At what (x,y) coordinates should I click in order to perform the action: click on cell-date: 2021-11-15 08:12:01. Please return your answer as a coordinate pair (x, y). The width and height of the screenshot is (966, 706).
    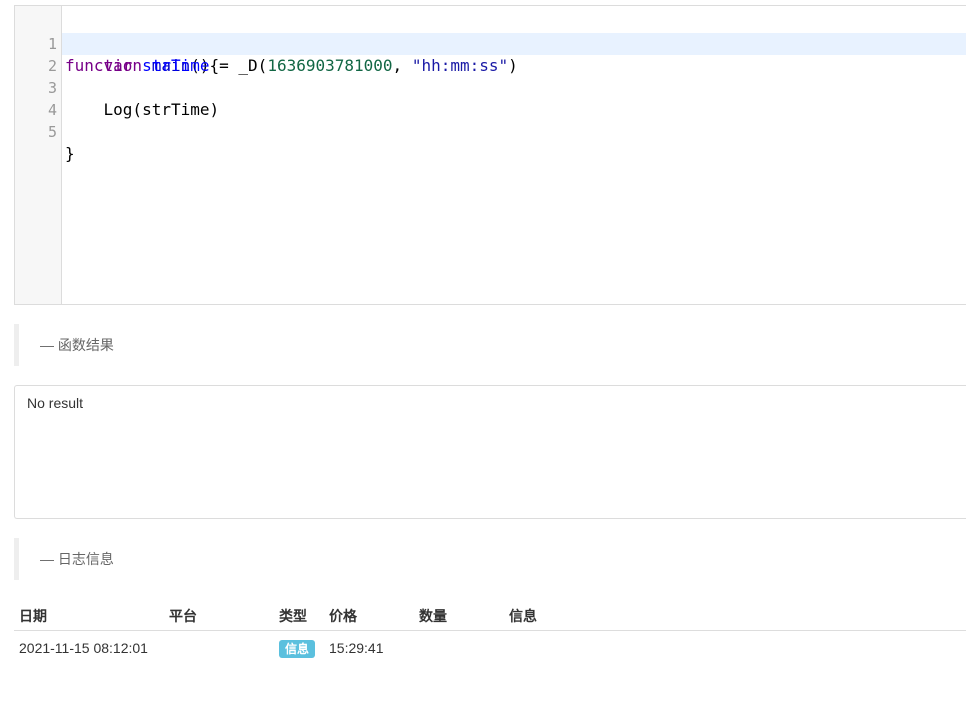
    Looking at the image, I should click on (83, 648).